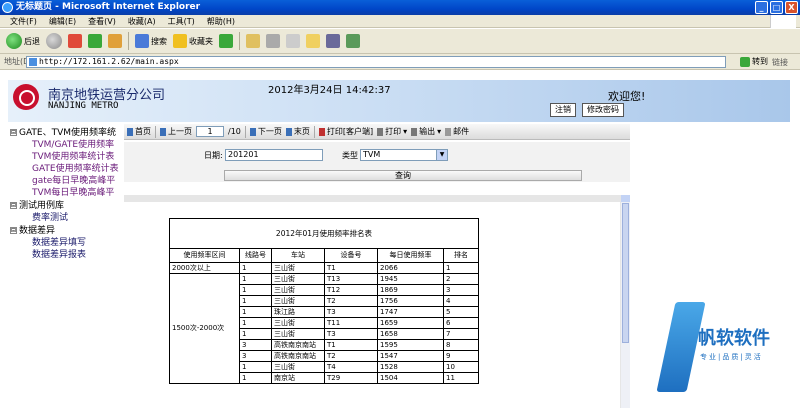 This screenshot has height=408, width=800. I want to click on prev-page-button: 上一页, so click(176, 131).